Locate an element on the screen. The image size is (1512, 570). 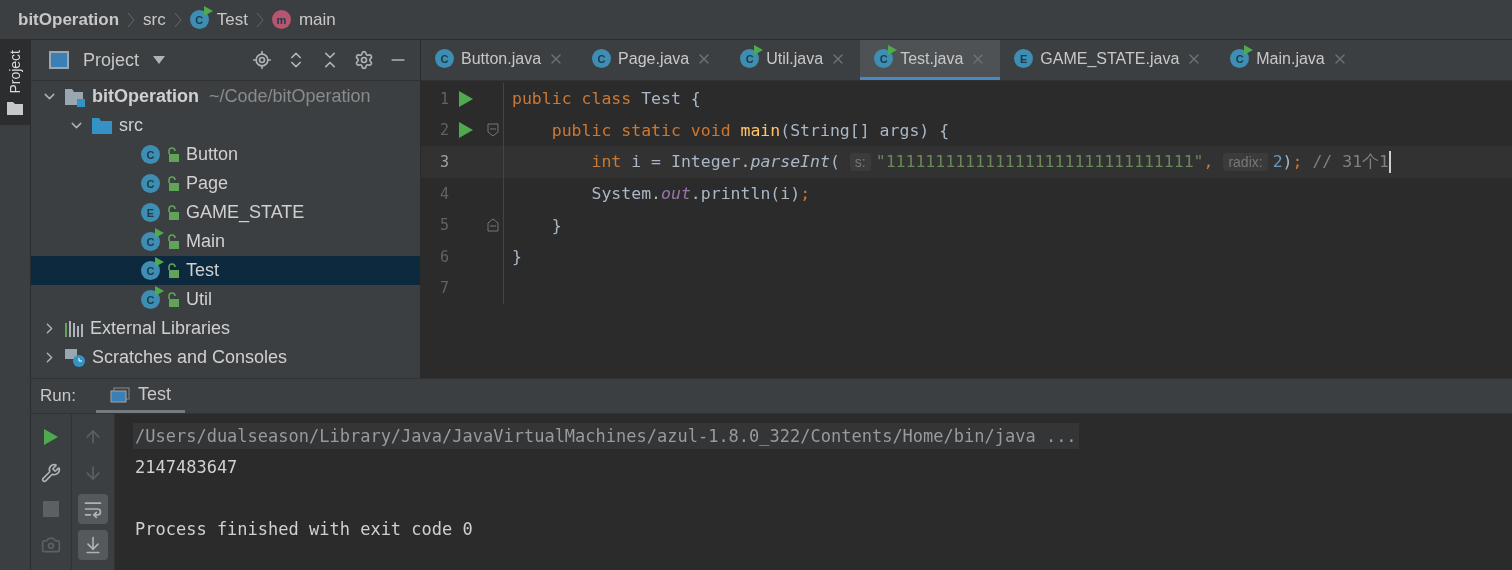
wrench-icon is located at coordinates (51, 473).